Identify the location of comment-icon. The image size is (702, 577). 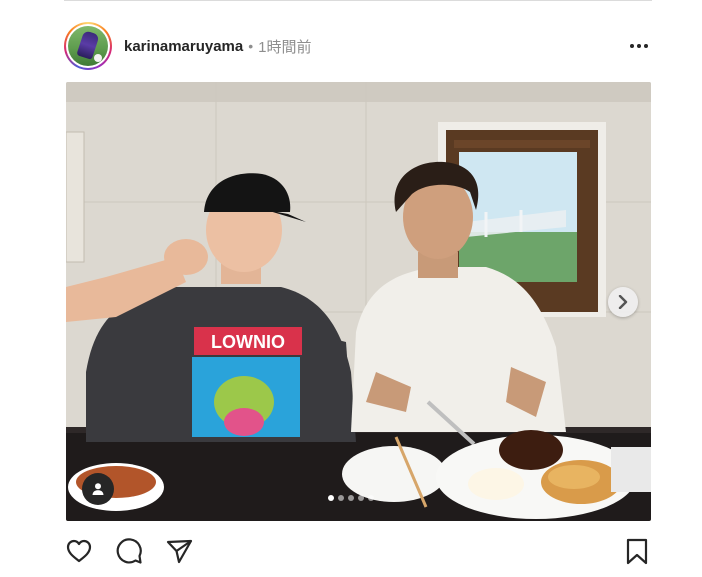
(129, 551).